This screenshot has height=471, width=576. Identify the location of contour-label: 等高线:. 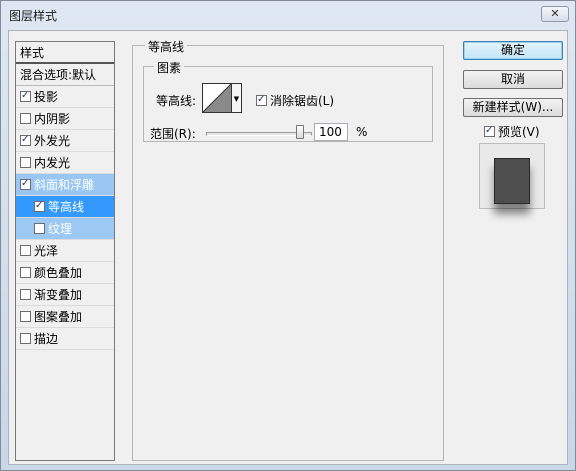
(176, 101).